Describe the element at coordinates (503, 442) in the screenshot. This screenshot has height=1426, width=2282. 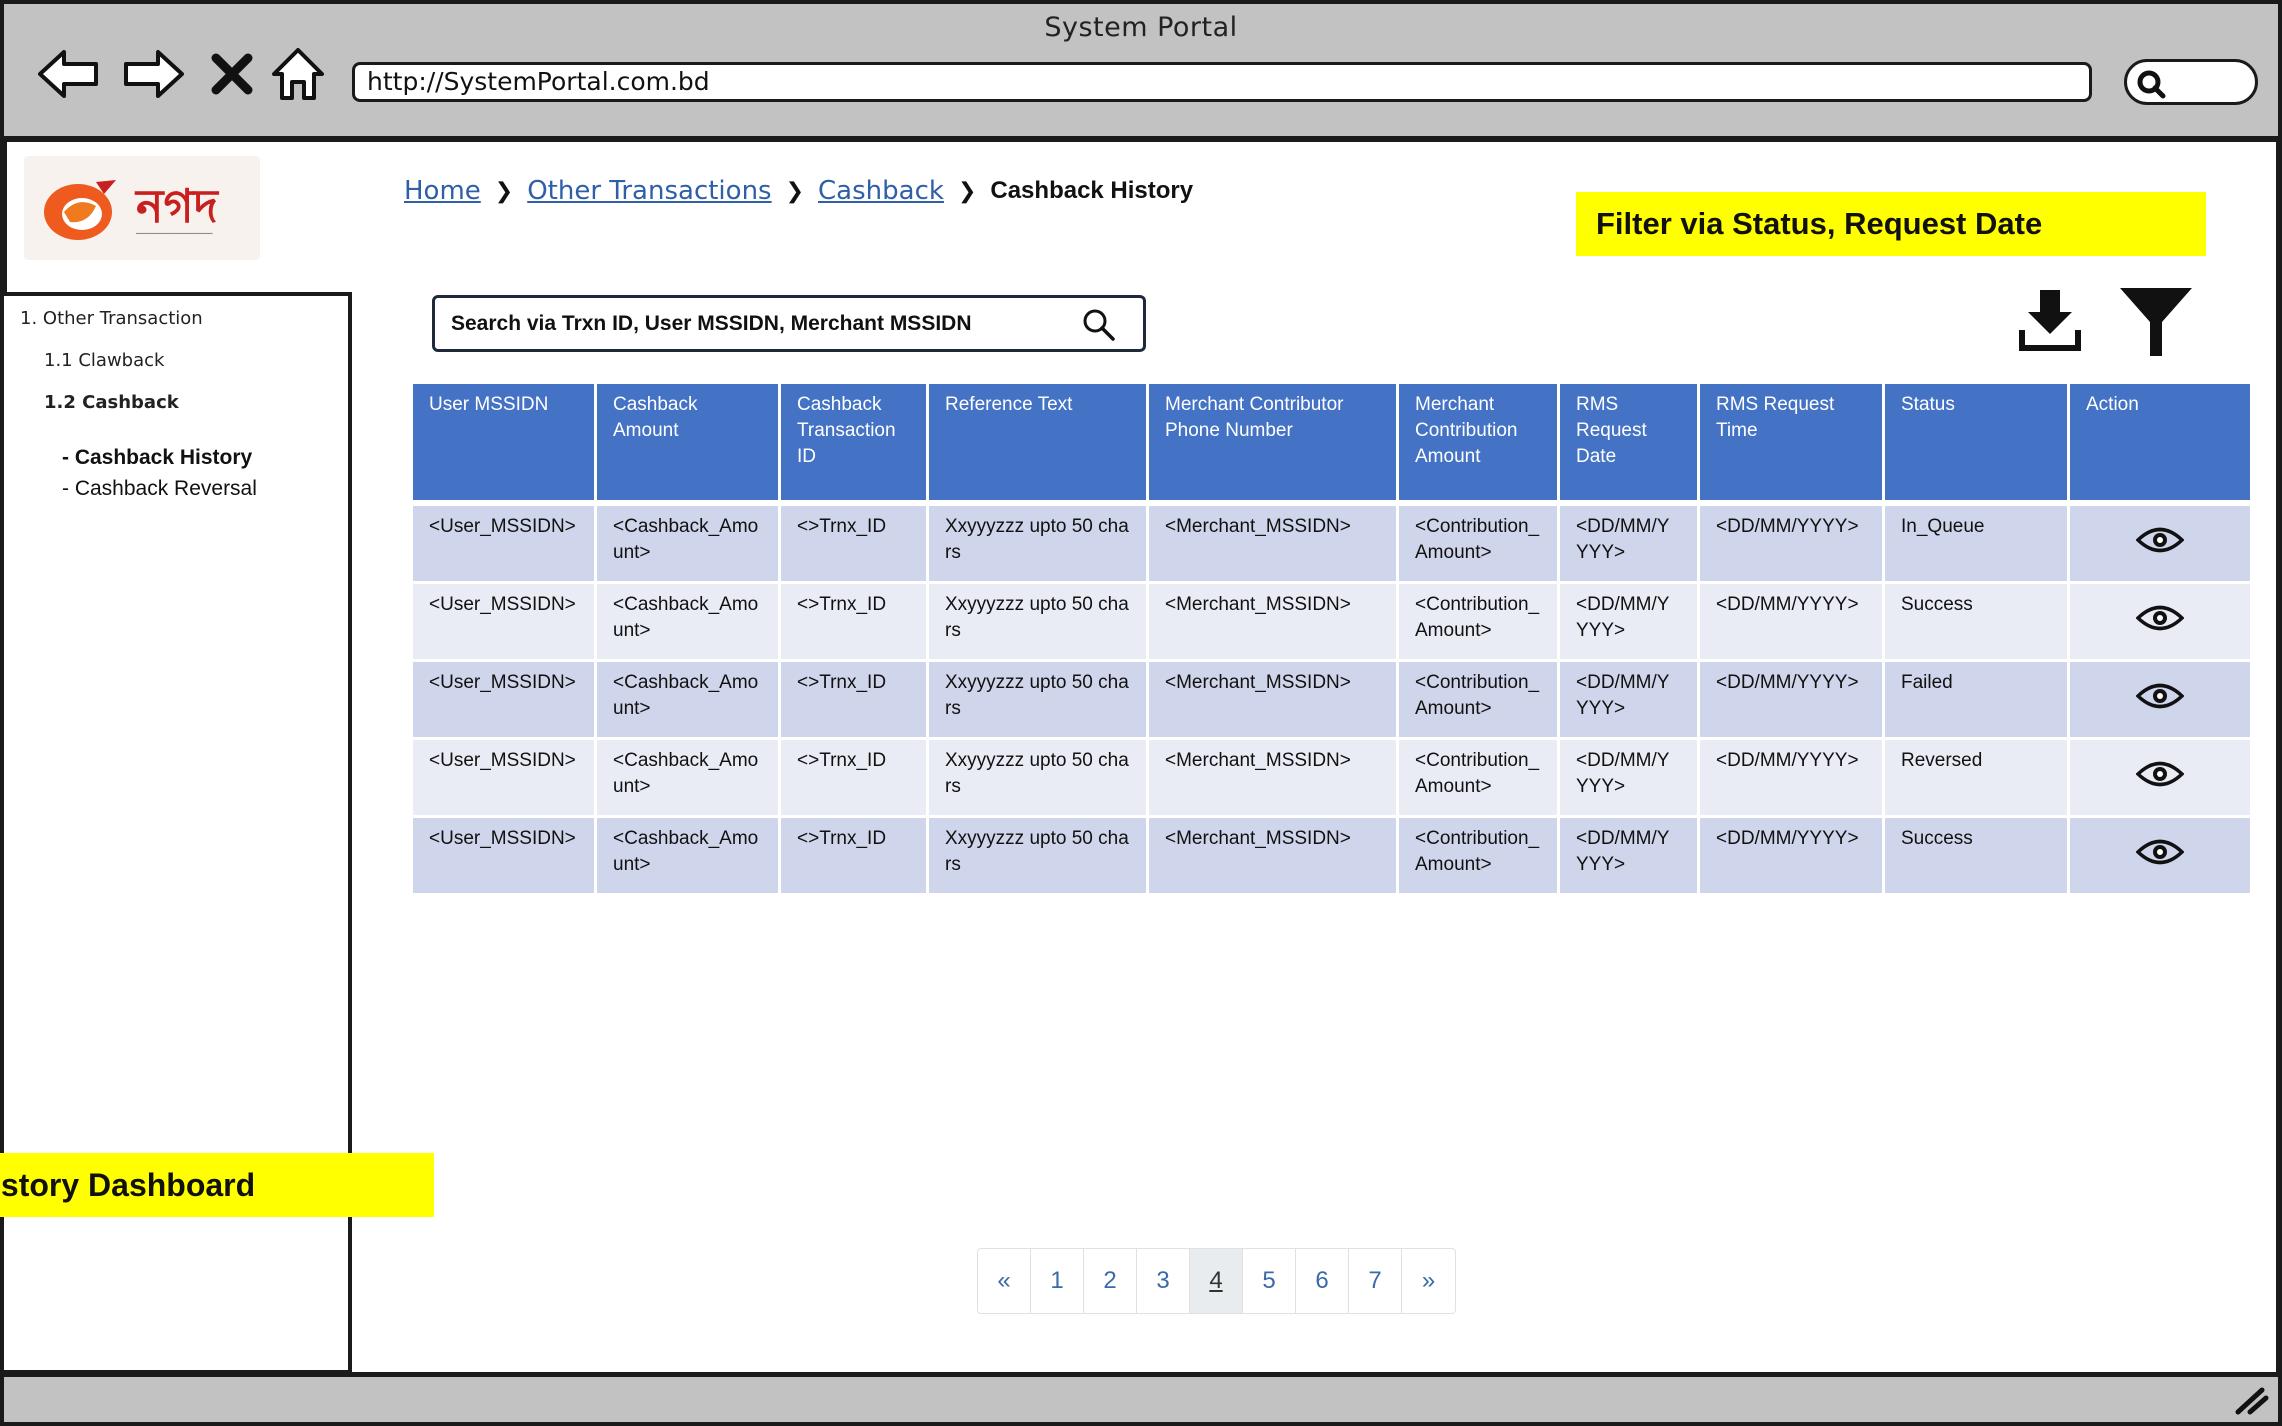
I see `column-header: User MSSIDN` at that location.